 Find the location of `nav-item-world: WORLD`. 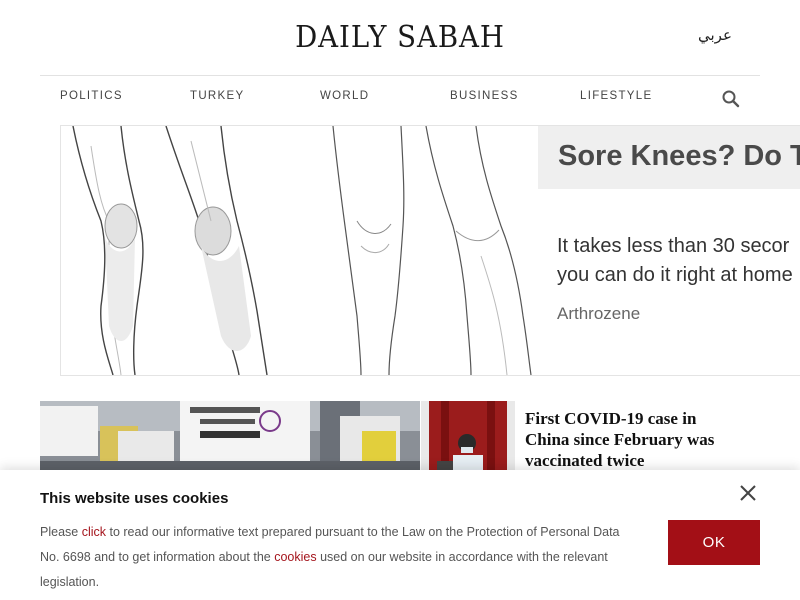

nav-item-world: WORLD is located at coordinates (344, 96).